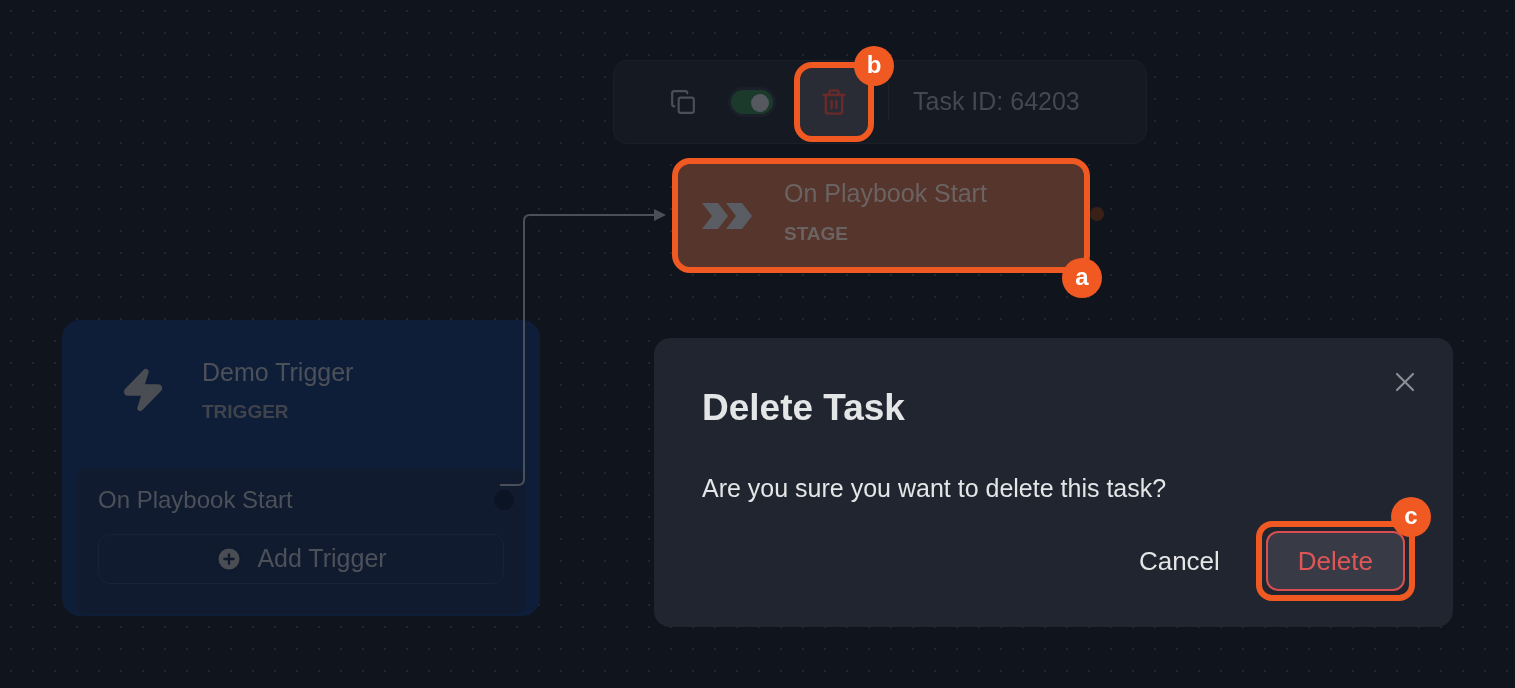 Image resolution: width=1515 pixels, height=688 pixels. Describe the element at coordinates (874, 66) in the screenshot. I see `callout-badge: b` at that location.